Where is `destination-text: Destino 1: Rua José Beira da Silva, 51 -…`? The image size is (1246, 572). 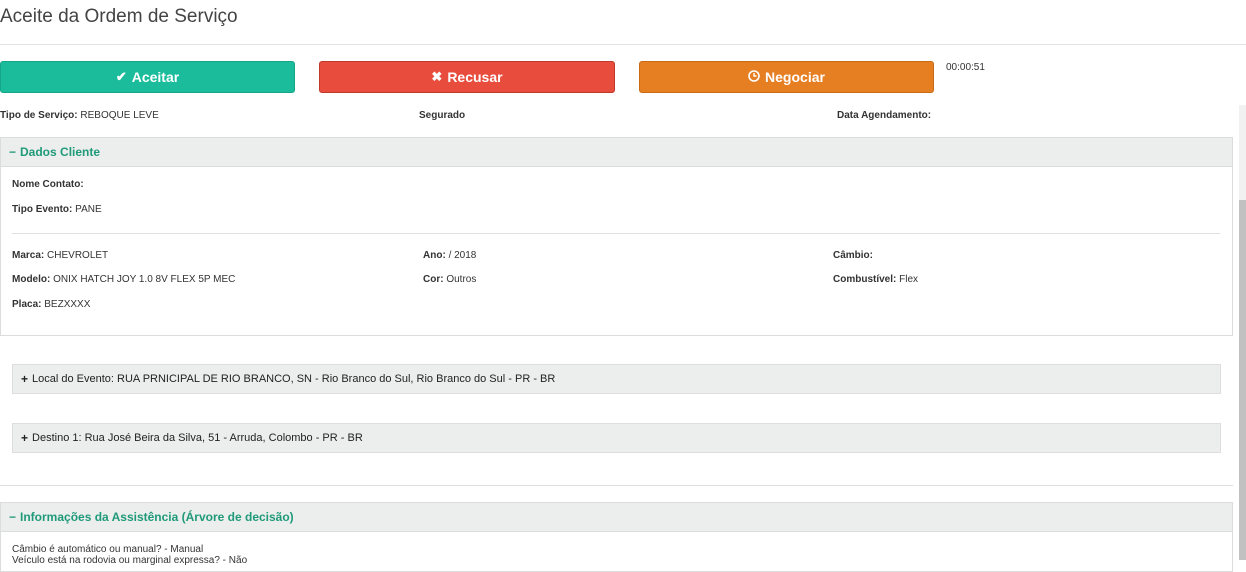 destination-text: Destino 1: Rua José Beira da Silva, 51 -… is located at coordinates (197, 438).